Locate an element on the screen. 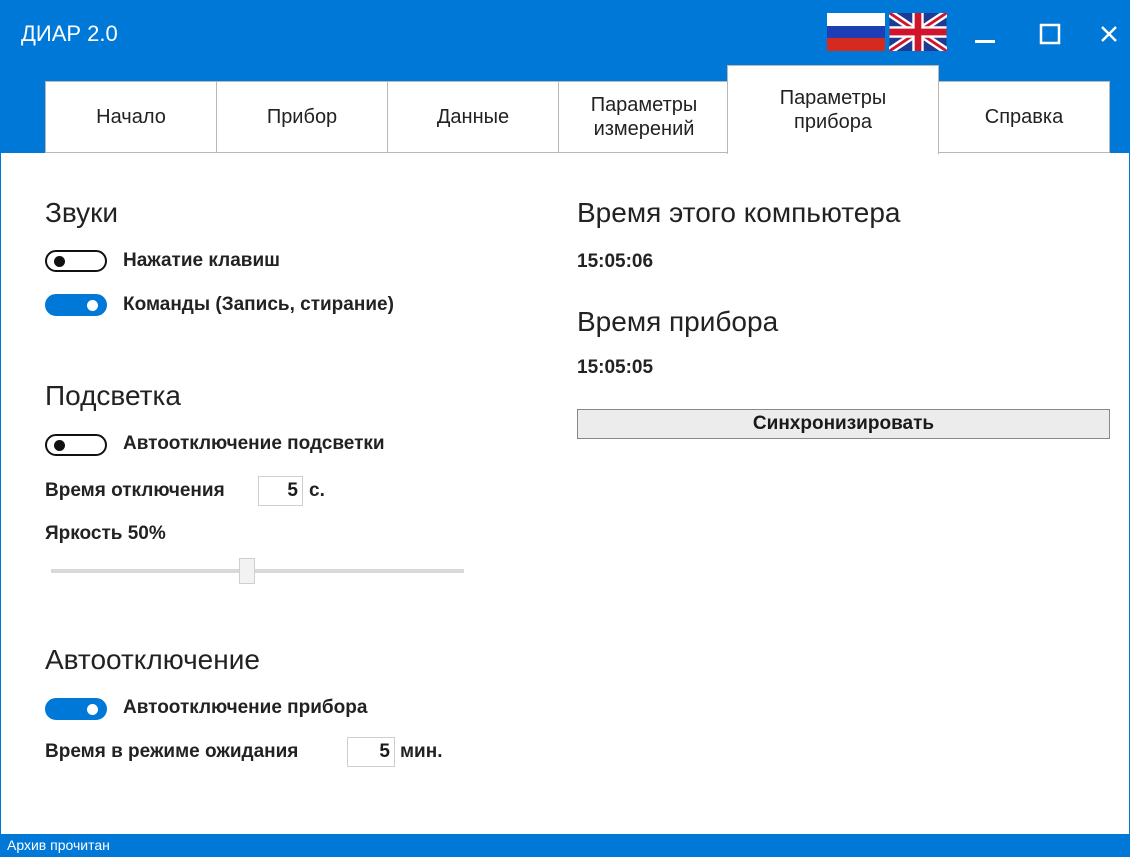 The height and width of the screenshot is (857, 1130). russian-flag-icon is located at coordinates (856, 32).